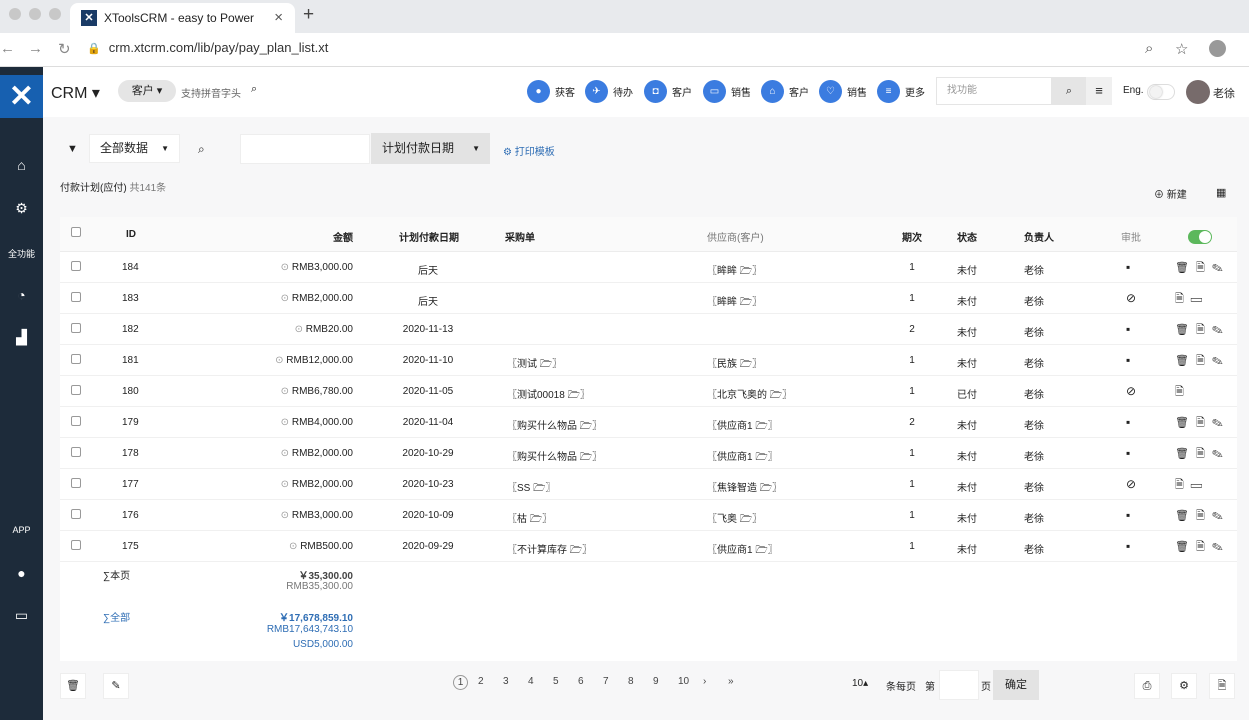  Describe the element at coordinates (430, 148) in the screenshot. I see `date-field-select: 计划付款日期 ▼` at that location.